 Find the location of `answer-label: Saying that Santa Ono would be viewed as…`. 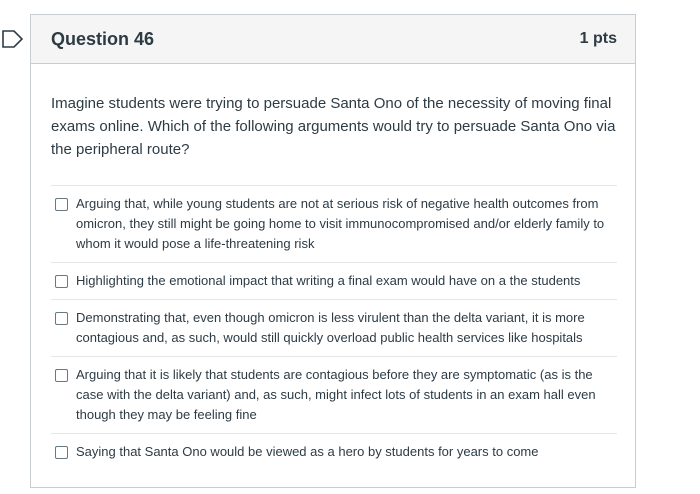

answer-label: Saying that Santa Ono would be viewed as… is located at coordinates (307, 452).